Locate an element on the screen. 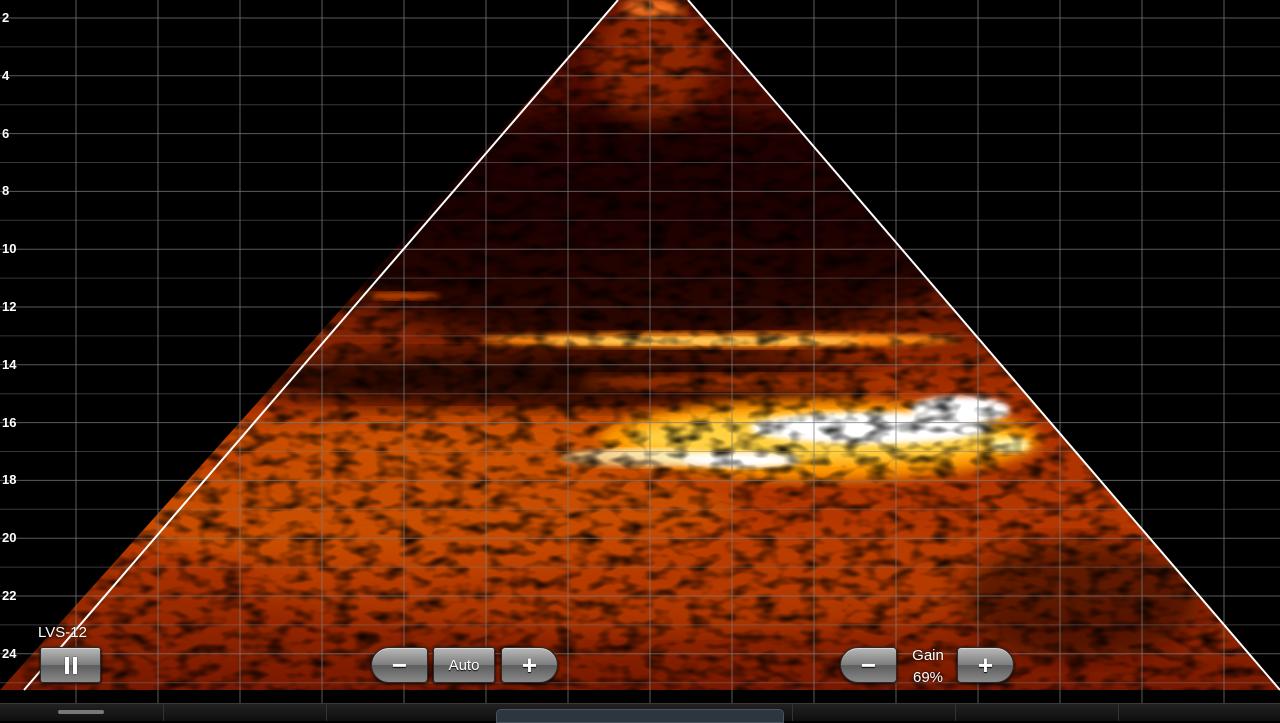  depth-label: 10 is located at coordinates (9, 249).